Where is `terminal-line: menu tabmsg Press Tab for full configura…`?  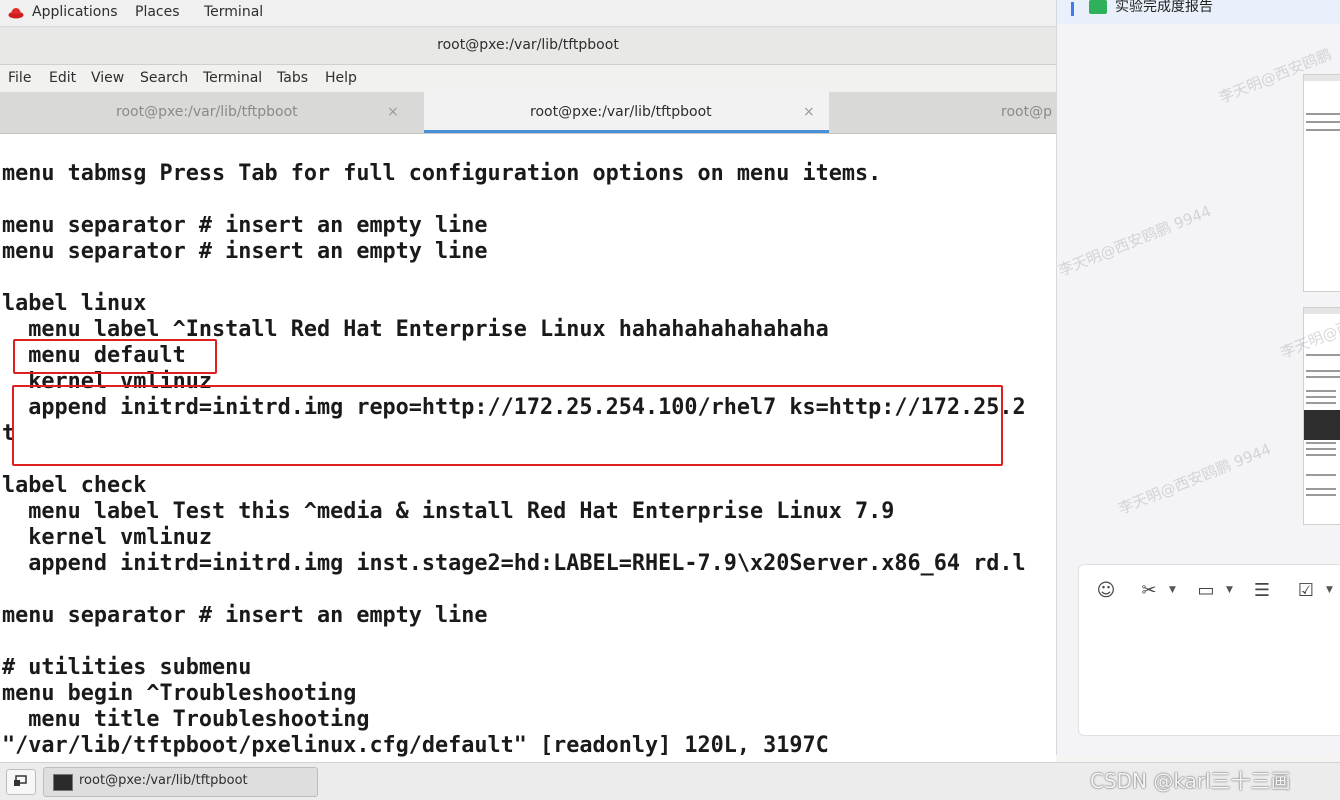
terminal-line: menu tabmsg Press Tab for full configura… is located at coordinates (442, 173).